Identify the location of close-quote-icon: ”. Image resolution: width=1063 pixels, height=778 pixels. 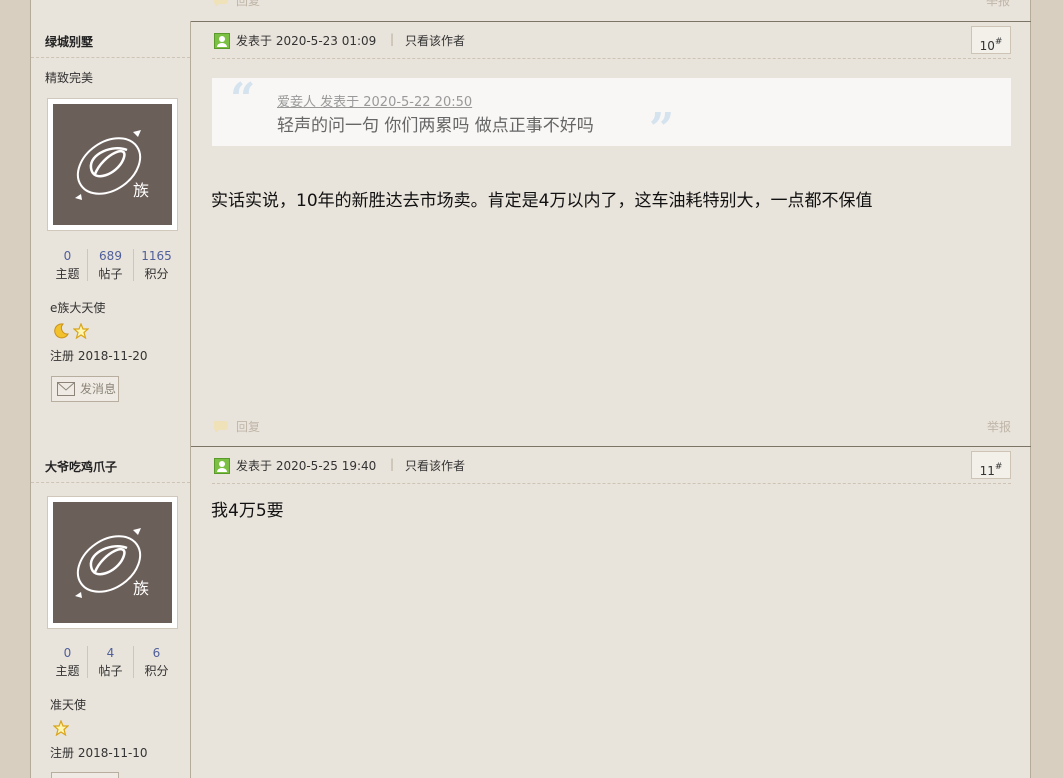
(661, 125).